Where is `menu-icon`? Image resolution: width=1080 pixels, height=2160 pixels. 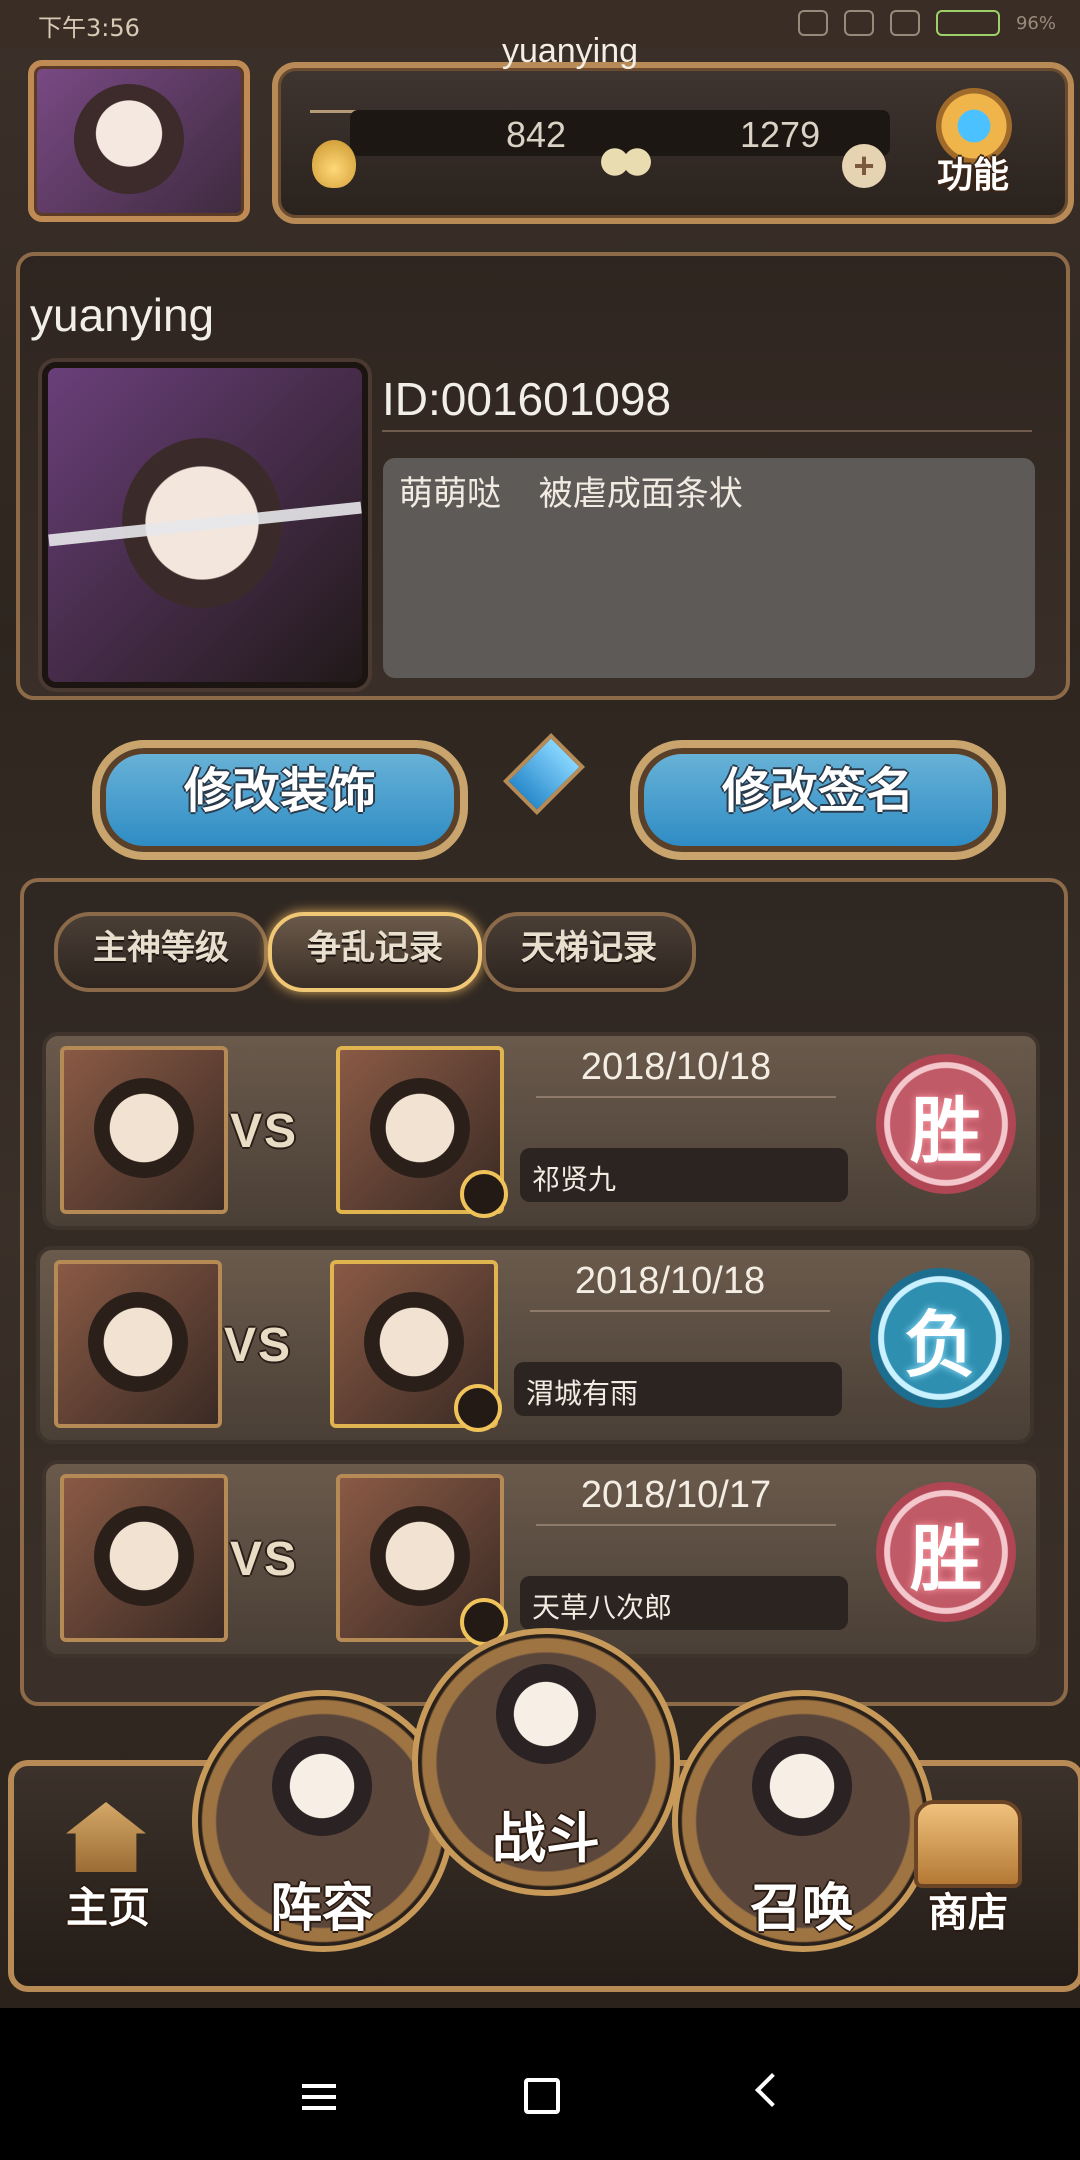
menu-icon is located at coordinates (319, 2097).